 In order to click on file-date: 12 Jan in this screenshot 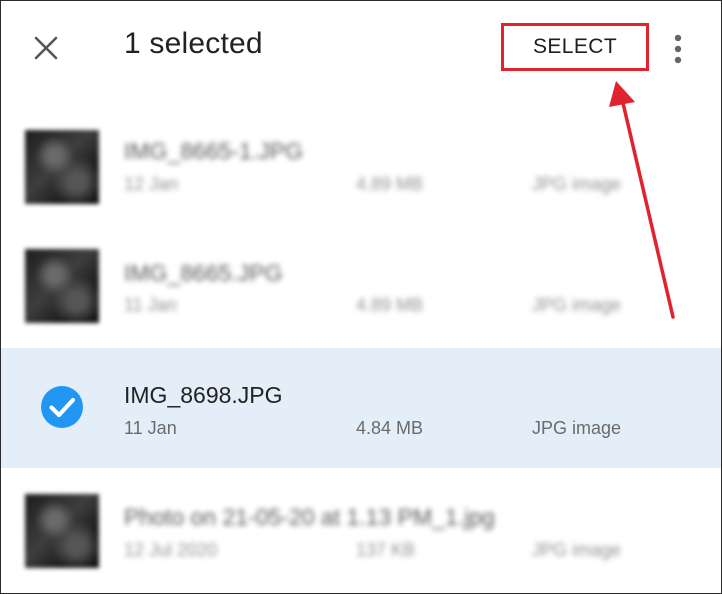, I will do `click(151, 184)`.